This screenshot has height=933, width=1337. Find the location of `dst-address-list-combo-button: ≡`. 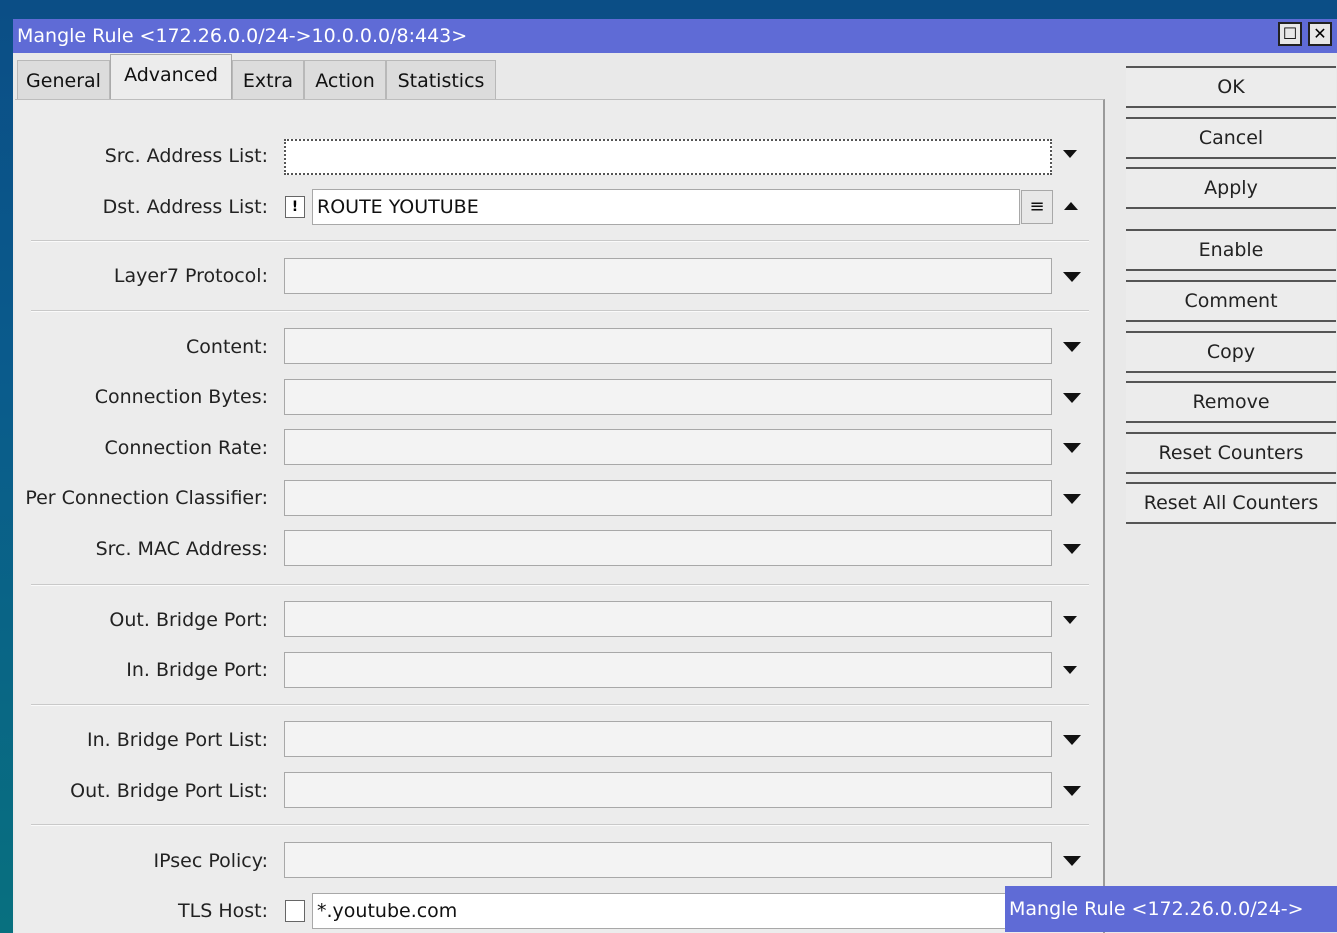

dst-address-list-combo-button: ≡ is located at coordinates (1037, 207).